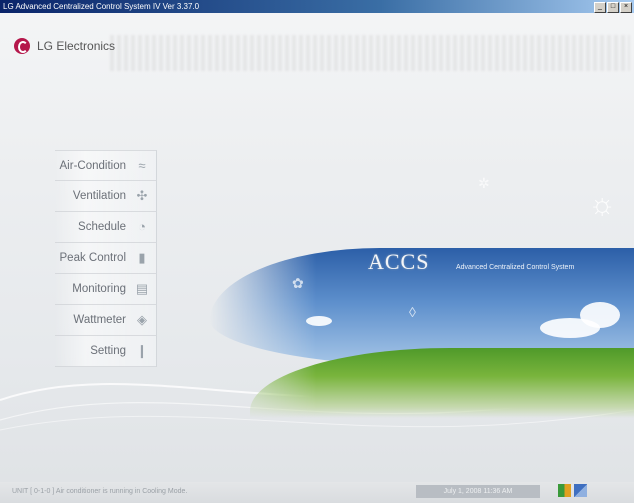 The height and width of the screenshot is (503, 634). What do you see at coordinates (564, 490) in the screenshot?
I see `network-icon` at bounding box center [564, 490].